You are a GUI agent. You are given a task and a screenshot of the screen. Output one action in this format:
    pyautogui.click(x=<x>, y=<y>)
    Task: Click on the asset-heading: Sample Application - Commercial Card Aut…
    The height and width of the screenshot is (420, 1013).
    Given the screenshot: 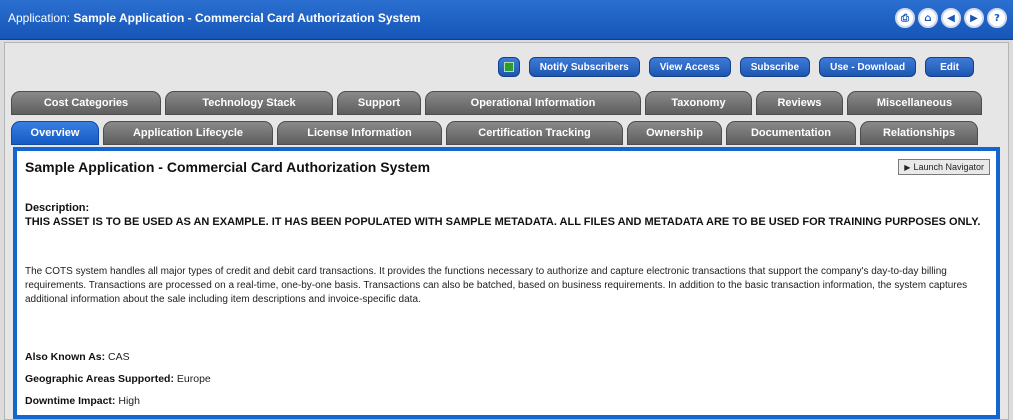 What is the action you would take?
    pyautogui.click(x=228, y=167)
    